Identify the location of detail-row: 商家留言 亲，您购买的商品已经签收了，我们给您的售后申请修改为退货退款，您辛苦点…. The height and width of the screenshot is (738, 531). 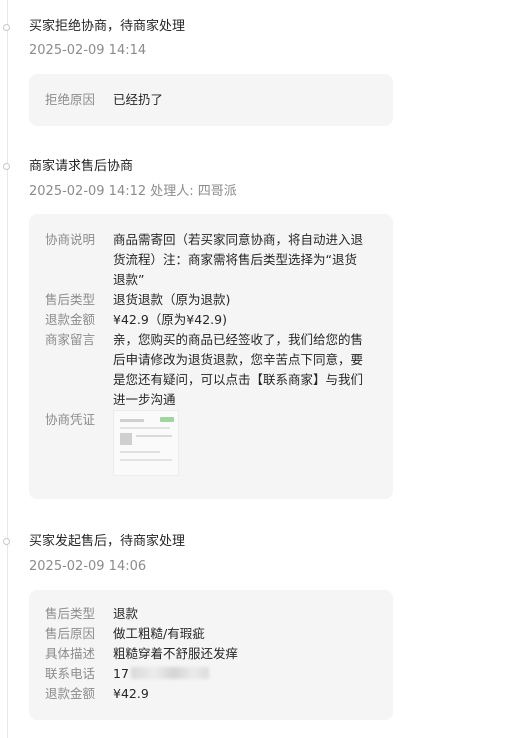
(215, 370).